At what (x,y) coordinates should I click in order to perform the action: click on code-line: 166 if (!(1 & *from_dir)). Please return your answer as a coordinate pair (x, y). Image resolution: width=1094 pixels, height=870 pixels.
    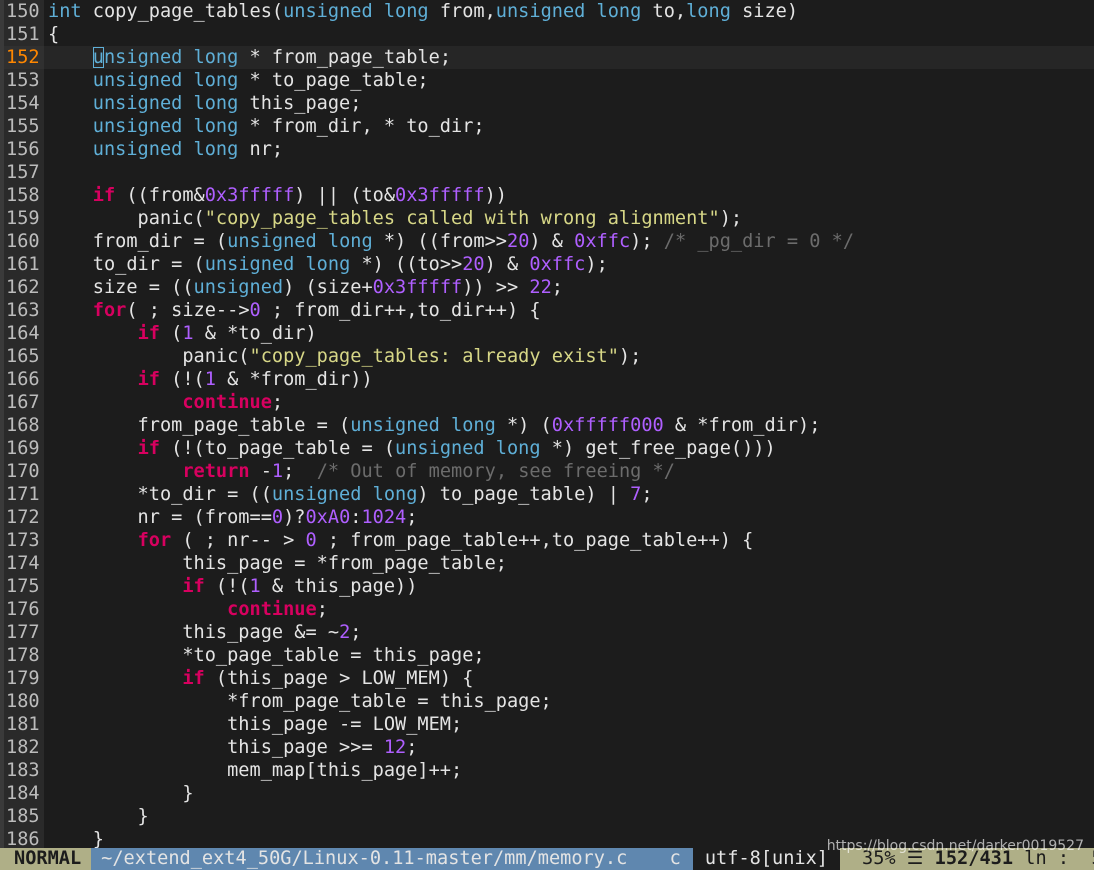
    Looking at the image, I should click on (549, 379).